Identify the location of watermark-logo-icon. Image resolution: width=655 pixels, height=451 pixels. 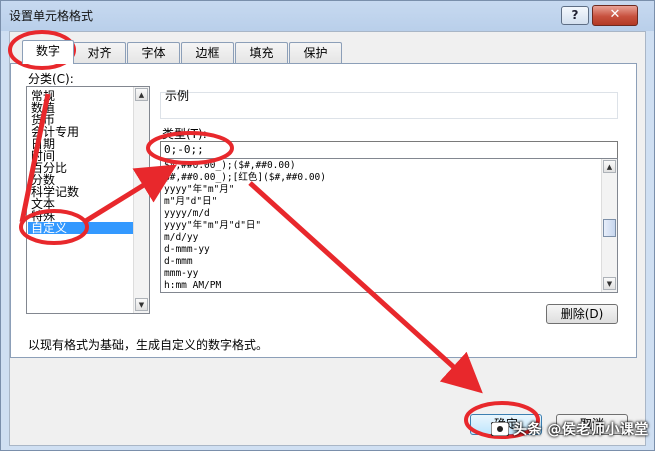
(500, 429).